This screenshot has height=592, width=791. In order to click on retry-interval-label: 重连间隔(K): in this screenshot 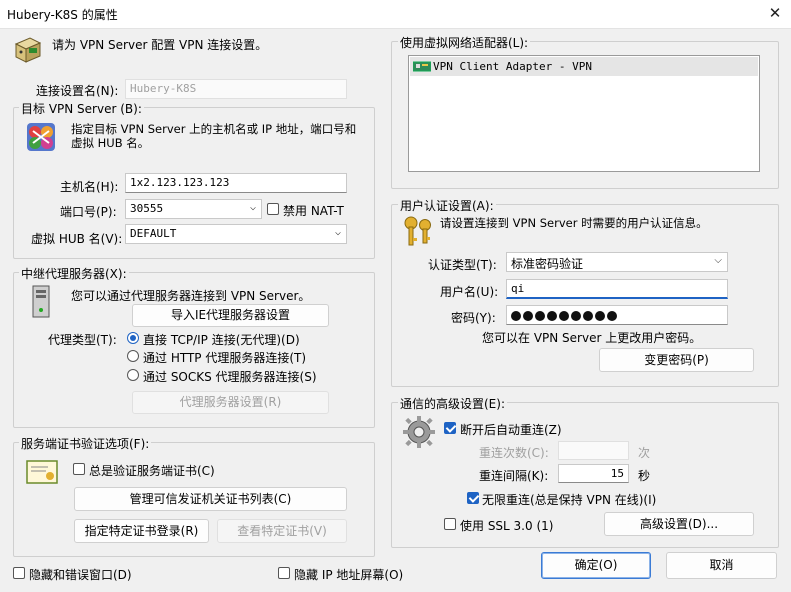, I will do `click(514, 476)`.